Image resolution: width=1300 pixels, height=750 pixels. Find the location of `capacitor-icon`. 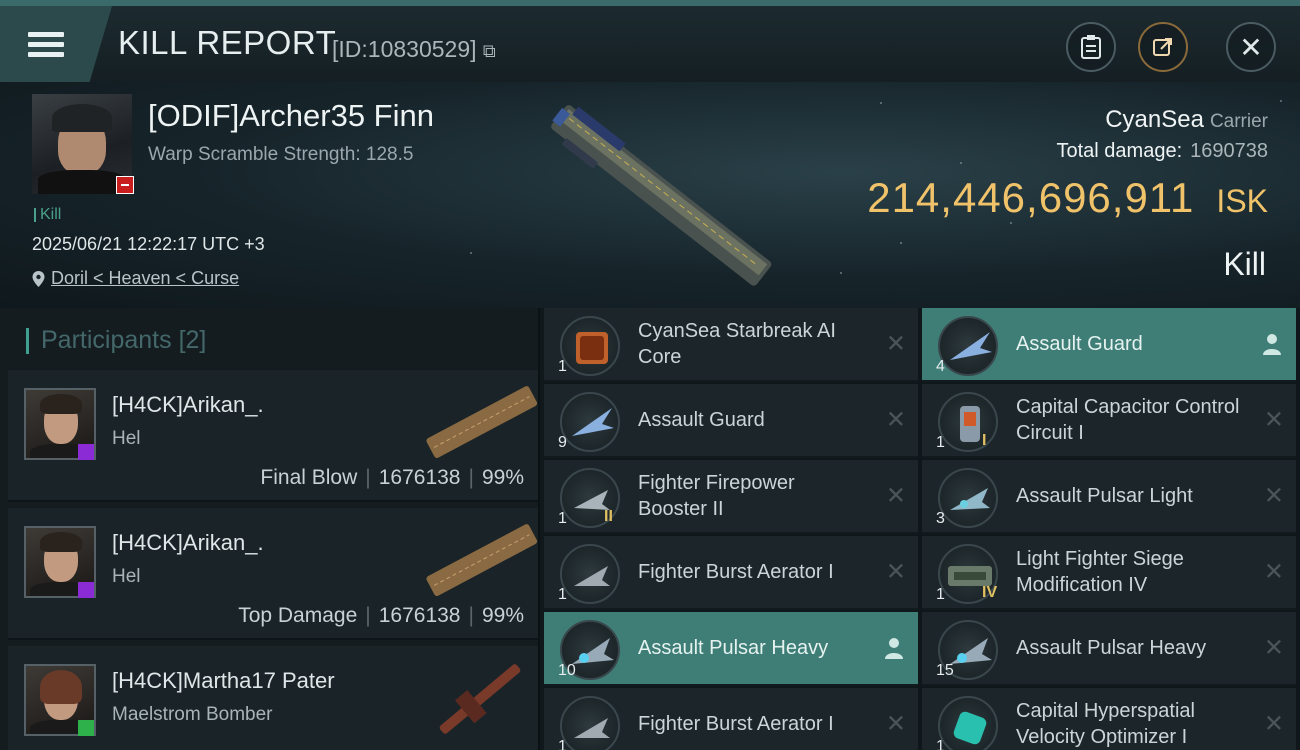

capacitor-icon is located at coordinates (968, 422).